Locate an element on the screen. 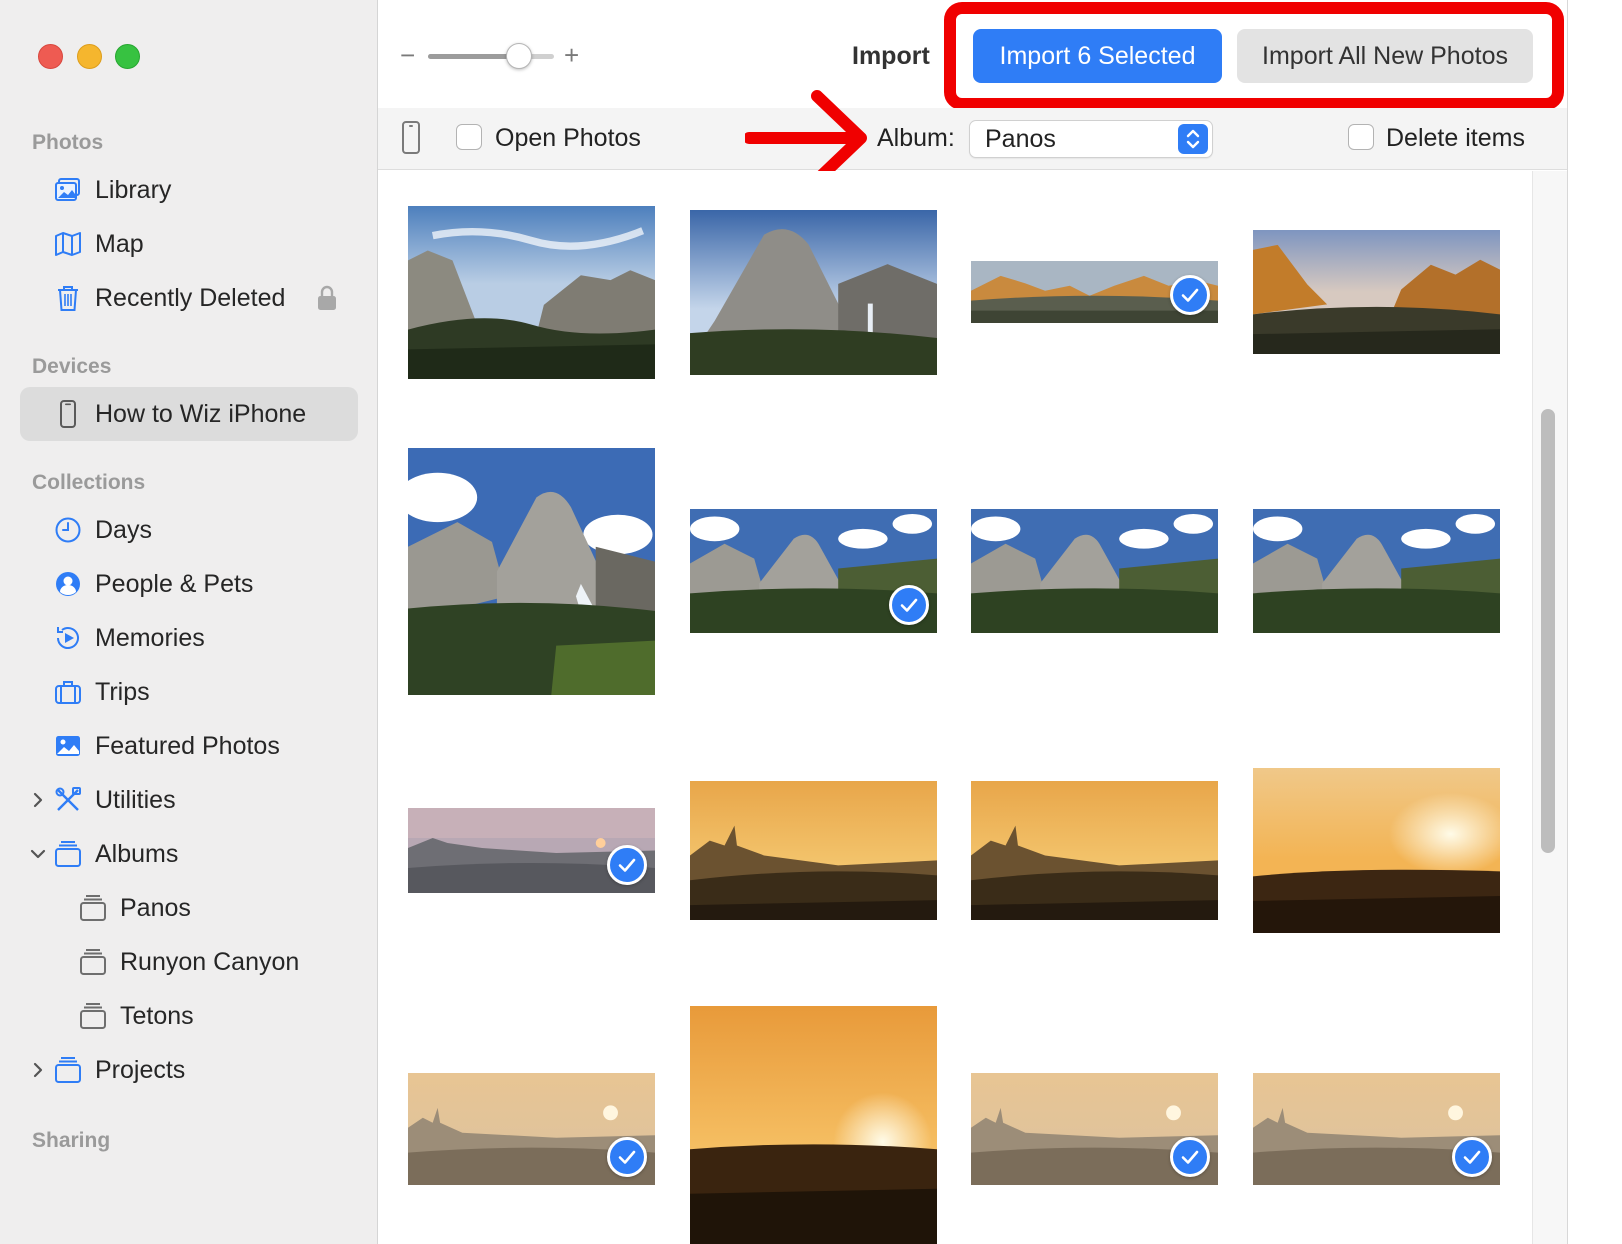  sidebar-item-album-panos: Panos is located at coordinates (189, 908).